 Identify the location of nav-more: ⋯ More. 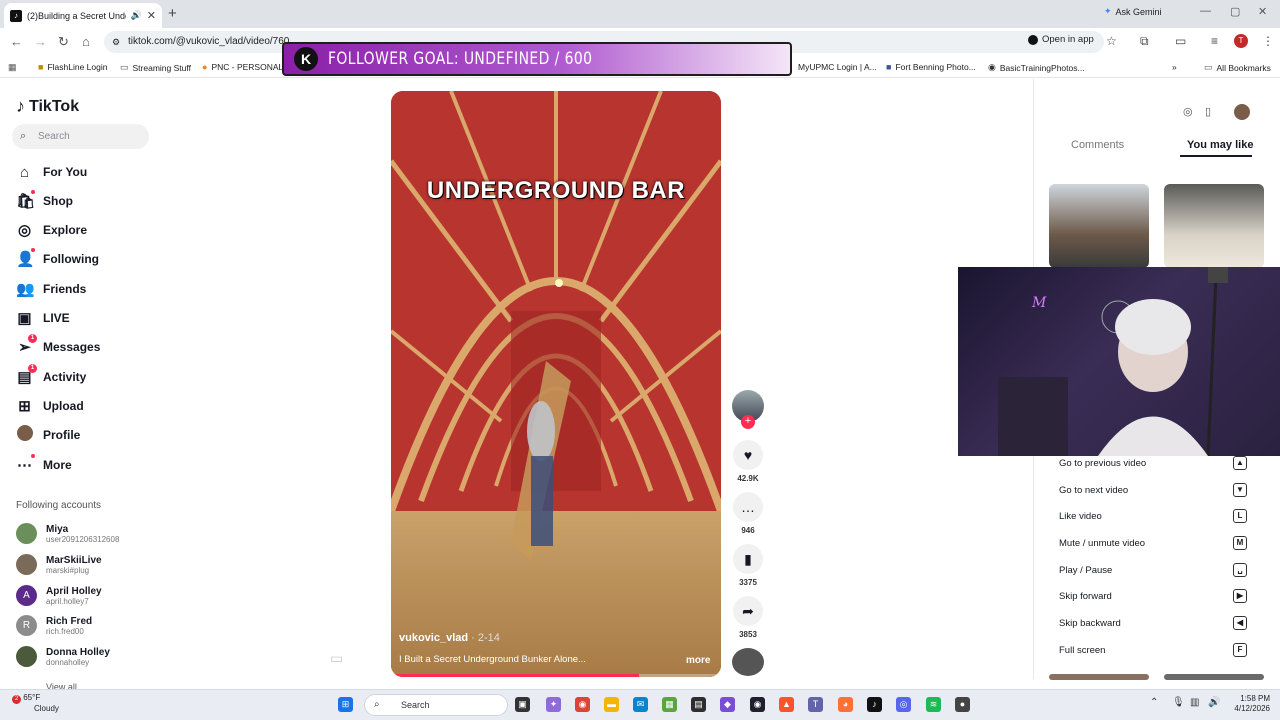
(44, 464).